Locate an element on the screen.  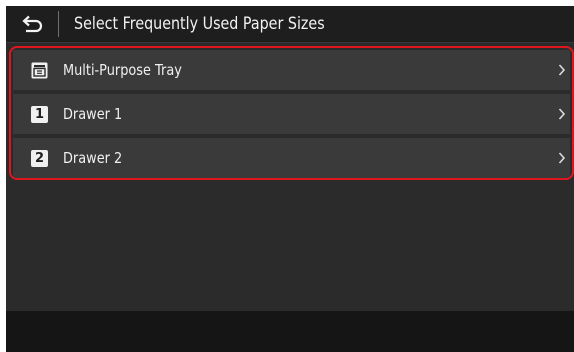
list-item-multi-purpose-tray: Multi-Purpose Tray is located at coordinates (291, 70).